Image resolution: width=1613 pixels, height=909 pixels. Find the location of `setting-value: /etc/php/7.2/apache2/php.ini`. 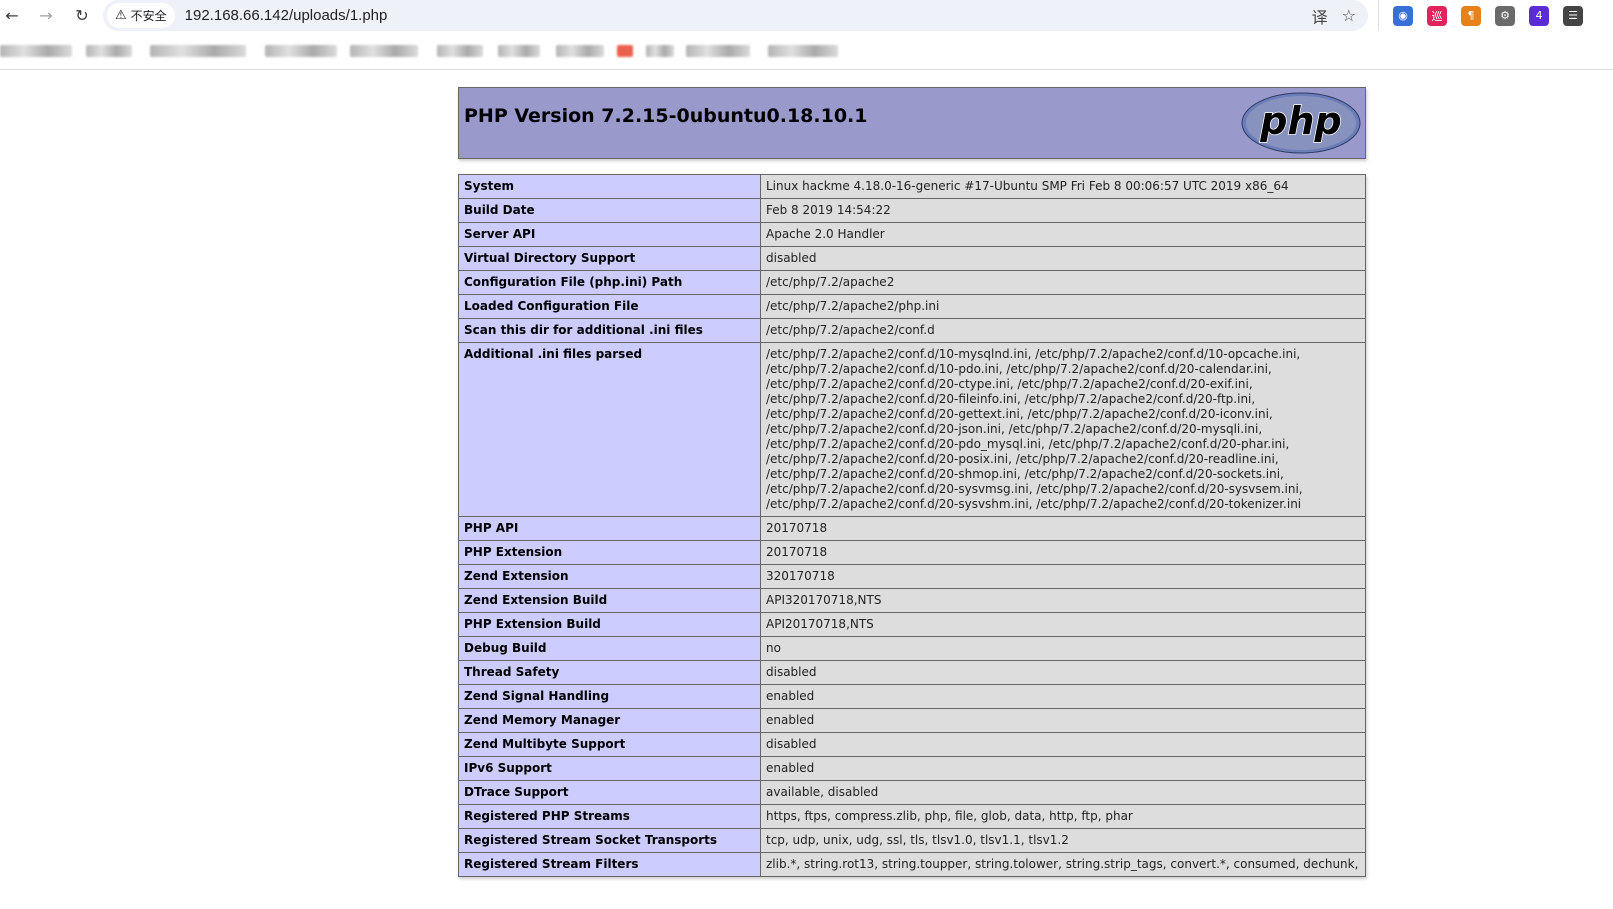

setting-value: /etc/php/7.2/apache2/php.ini is located at coordinates (1063, 306).